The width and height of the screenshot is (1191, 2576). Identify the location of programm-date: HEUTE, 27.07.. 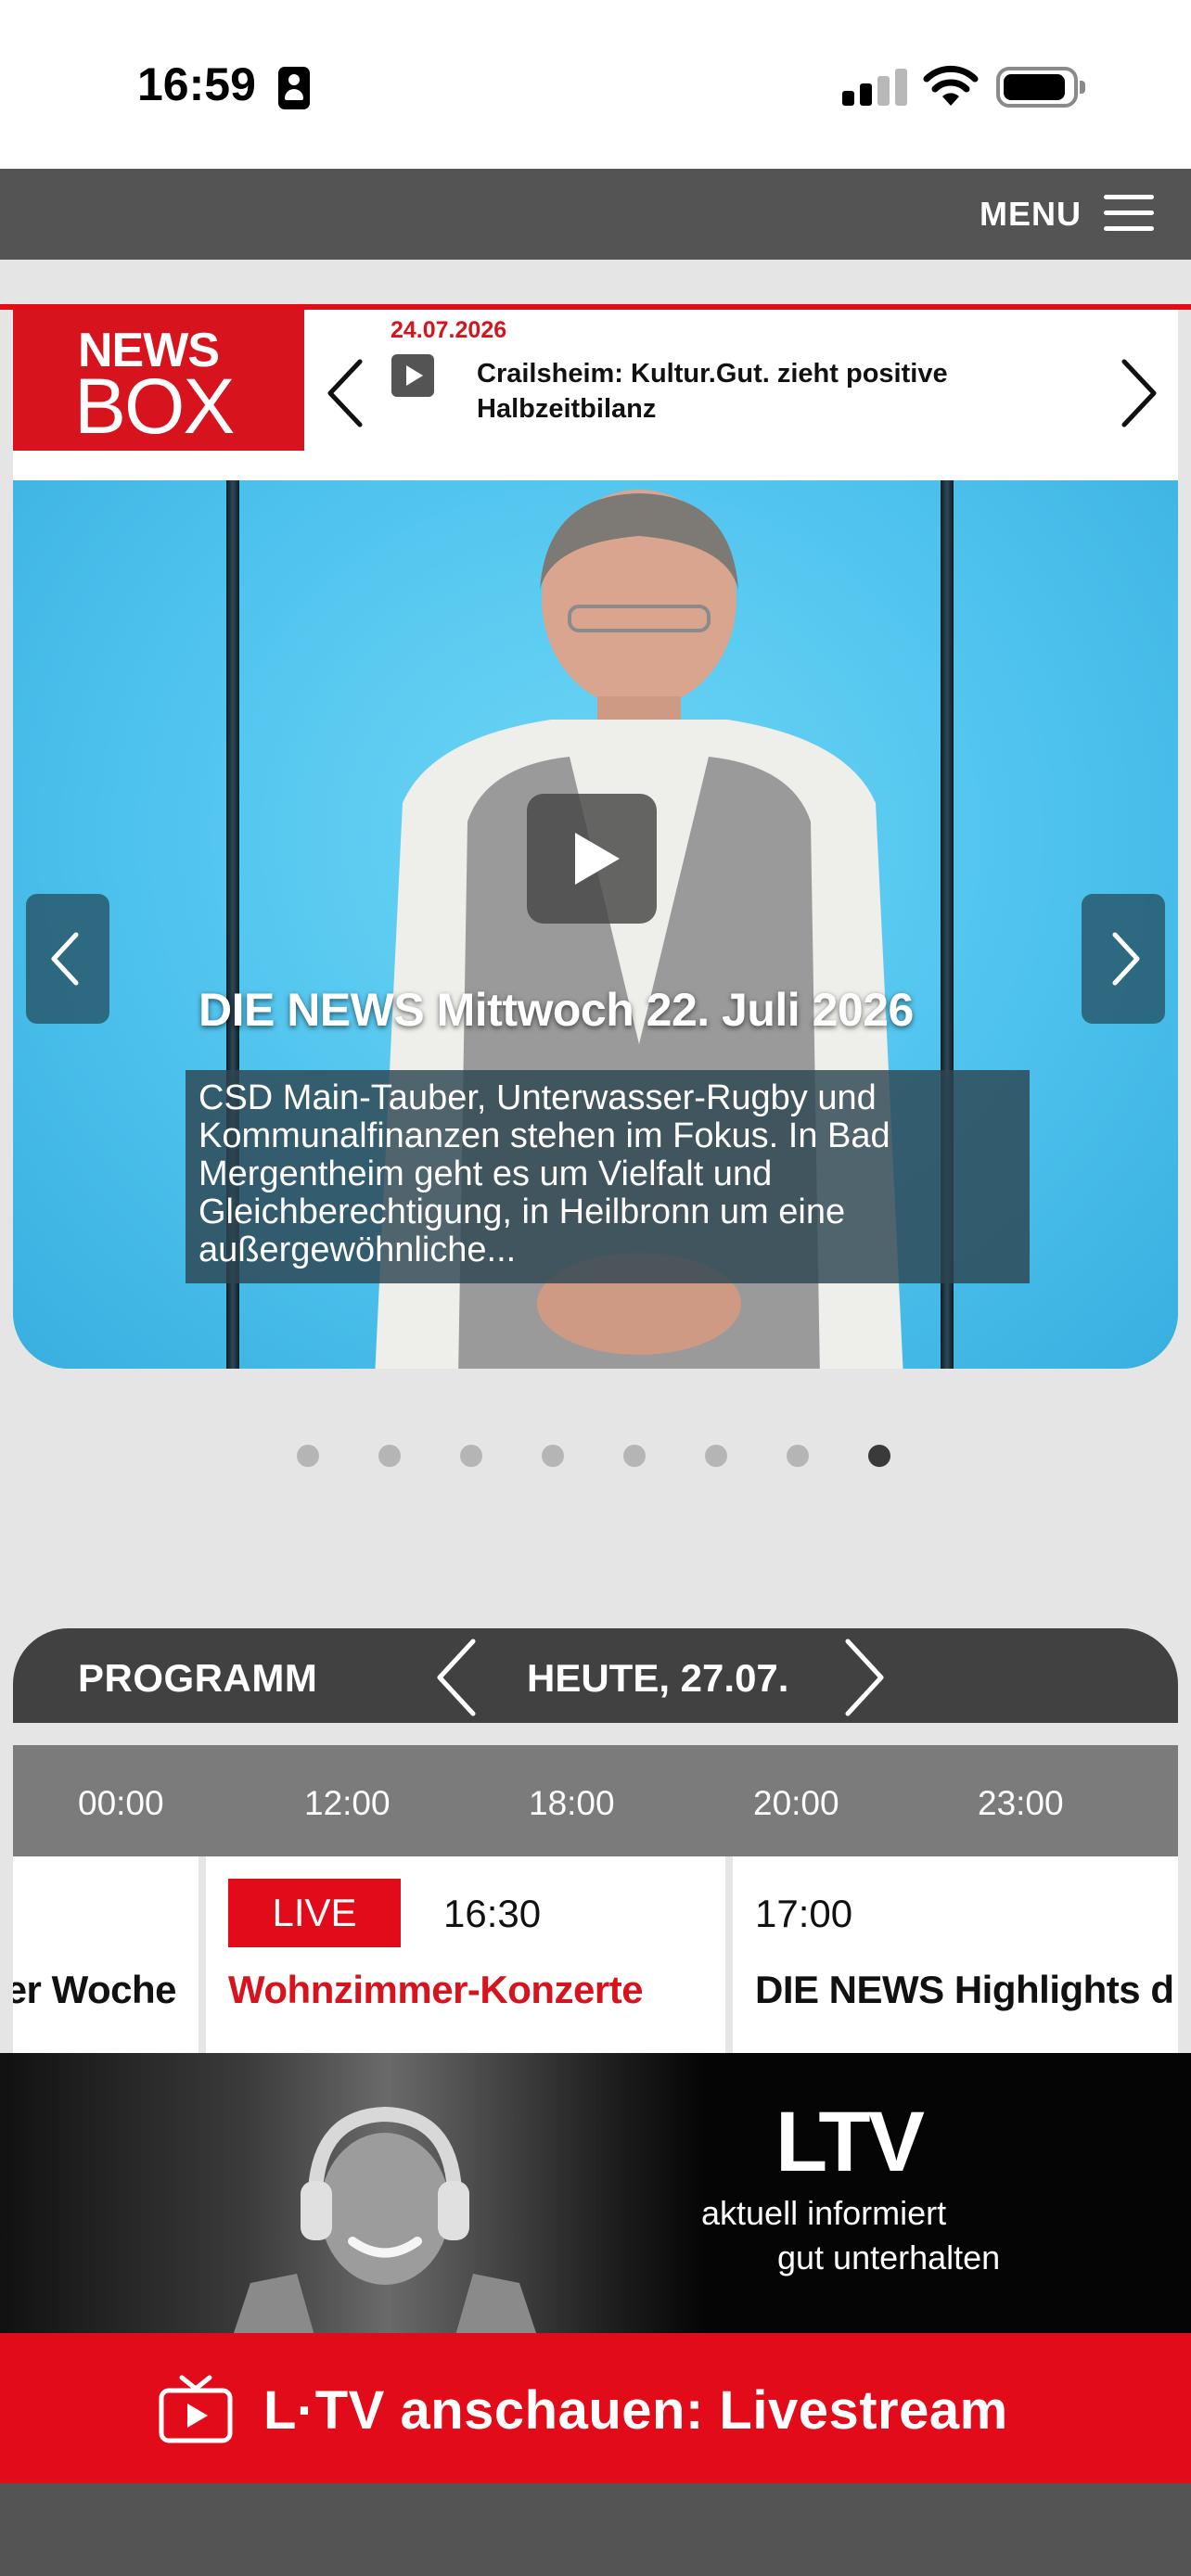
(658, 1678).